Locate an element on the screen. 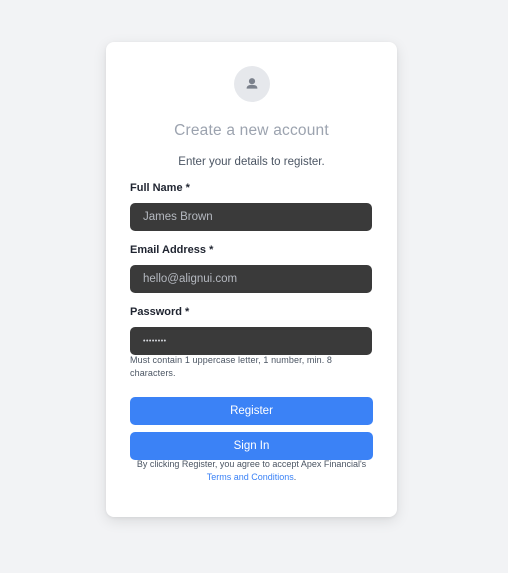 This screenshot has width=508, height=573. legal-suffix: . is located at coordinates (295, 476).